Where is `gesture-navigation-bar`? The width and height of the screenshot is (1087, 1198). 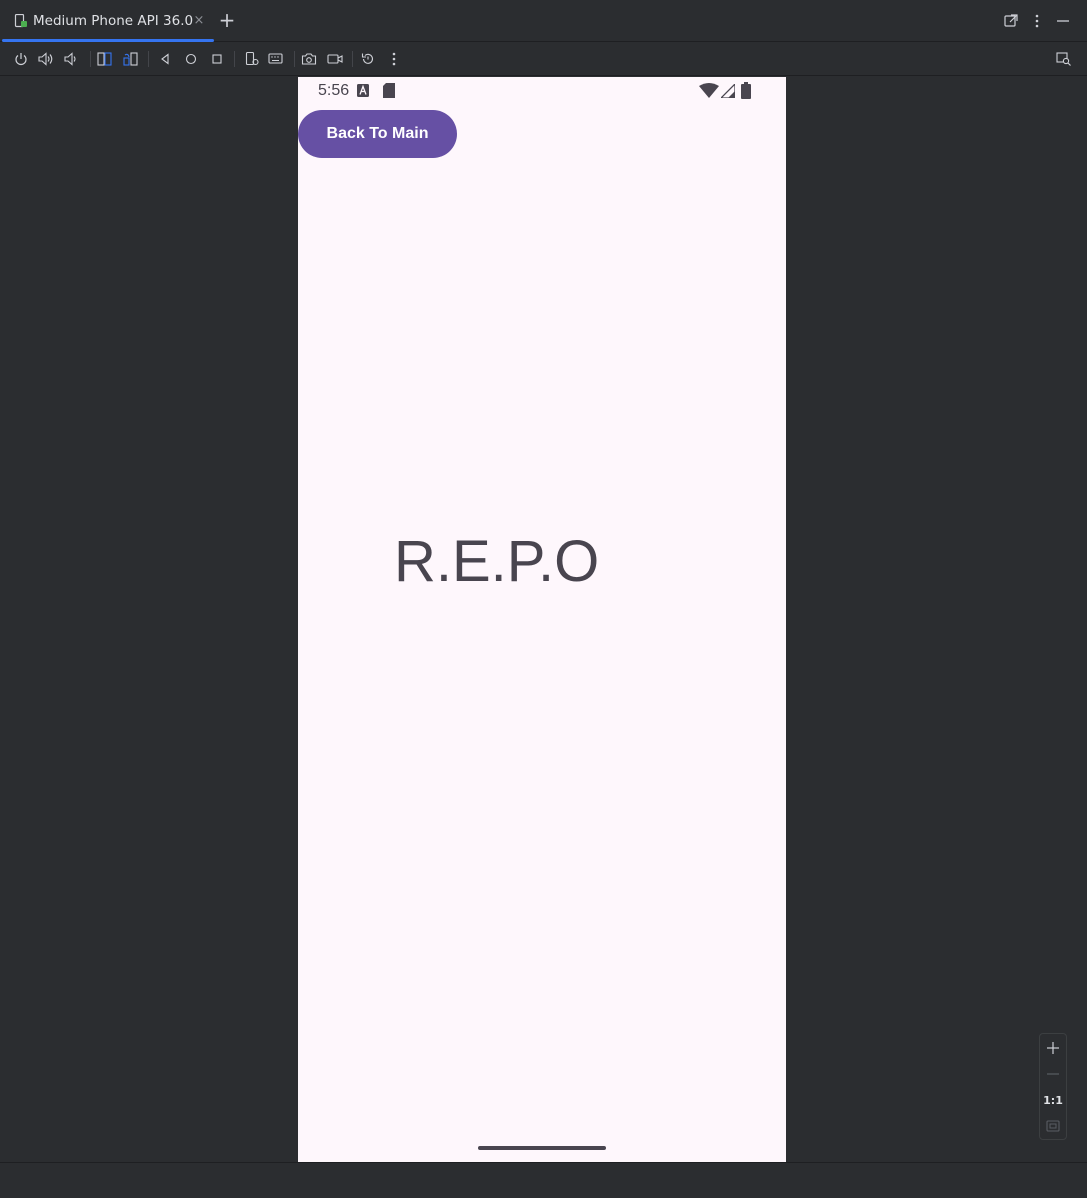
gesture-navigation-bar is located at coordinates (542, 1148).